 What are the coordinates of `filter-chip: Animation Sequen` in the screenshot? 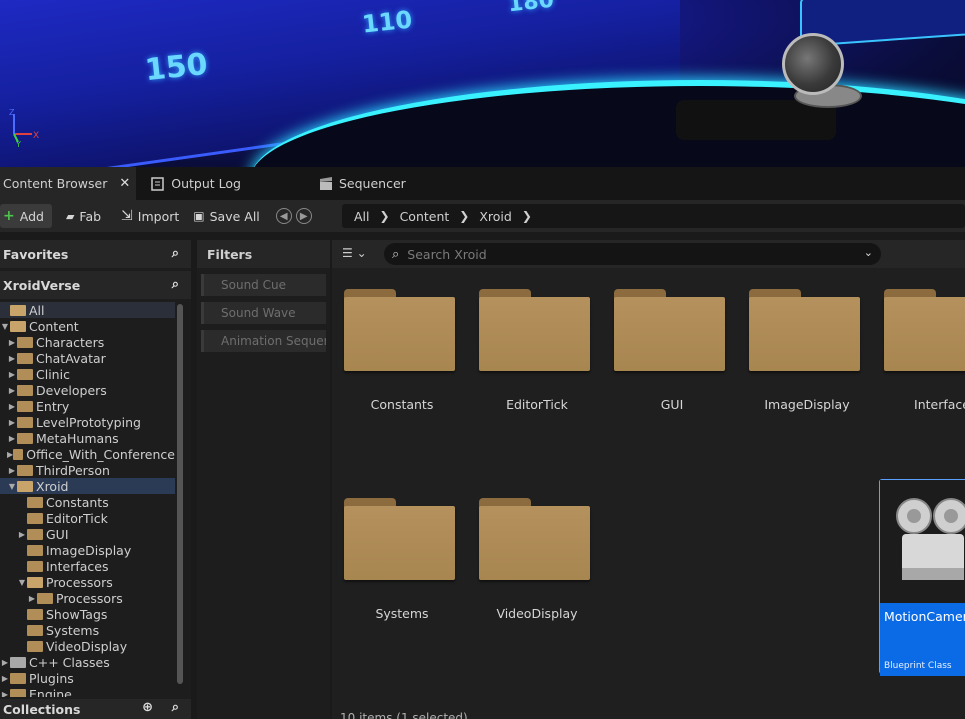 It's located at (263, 341).